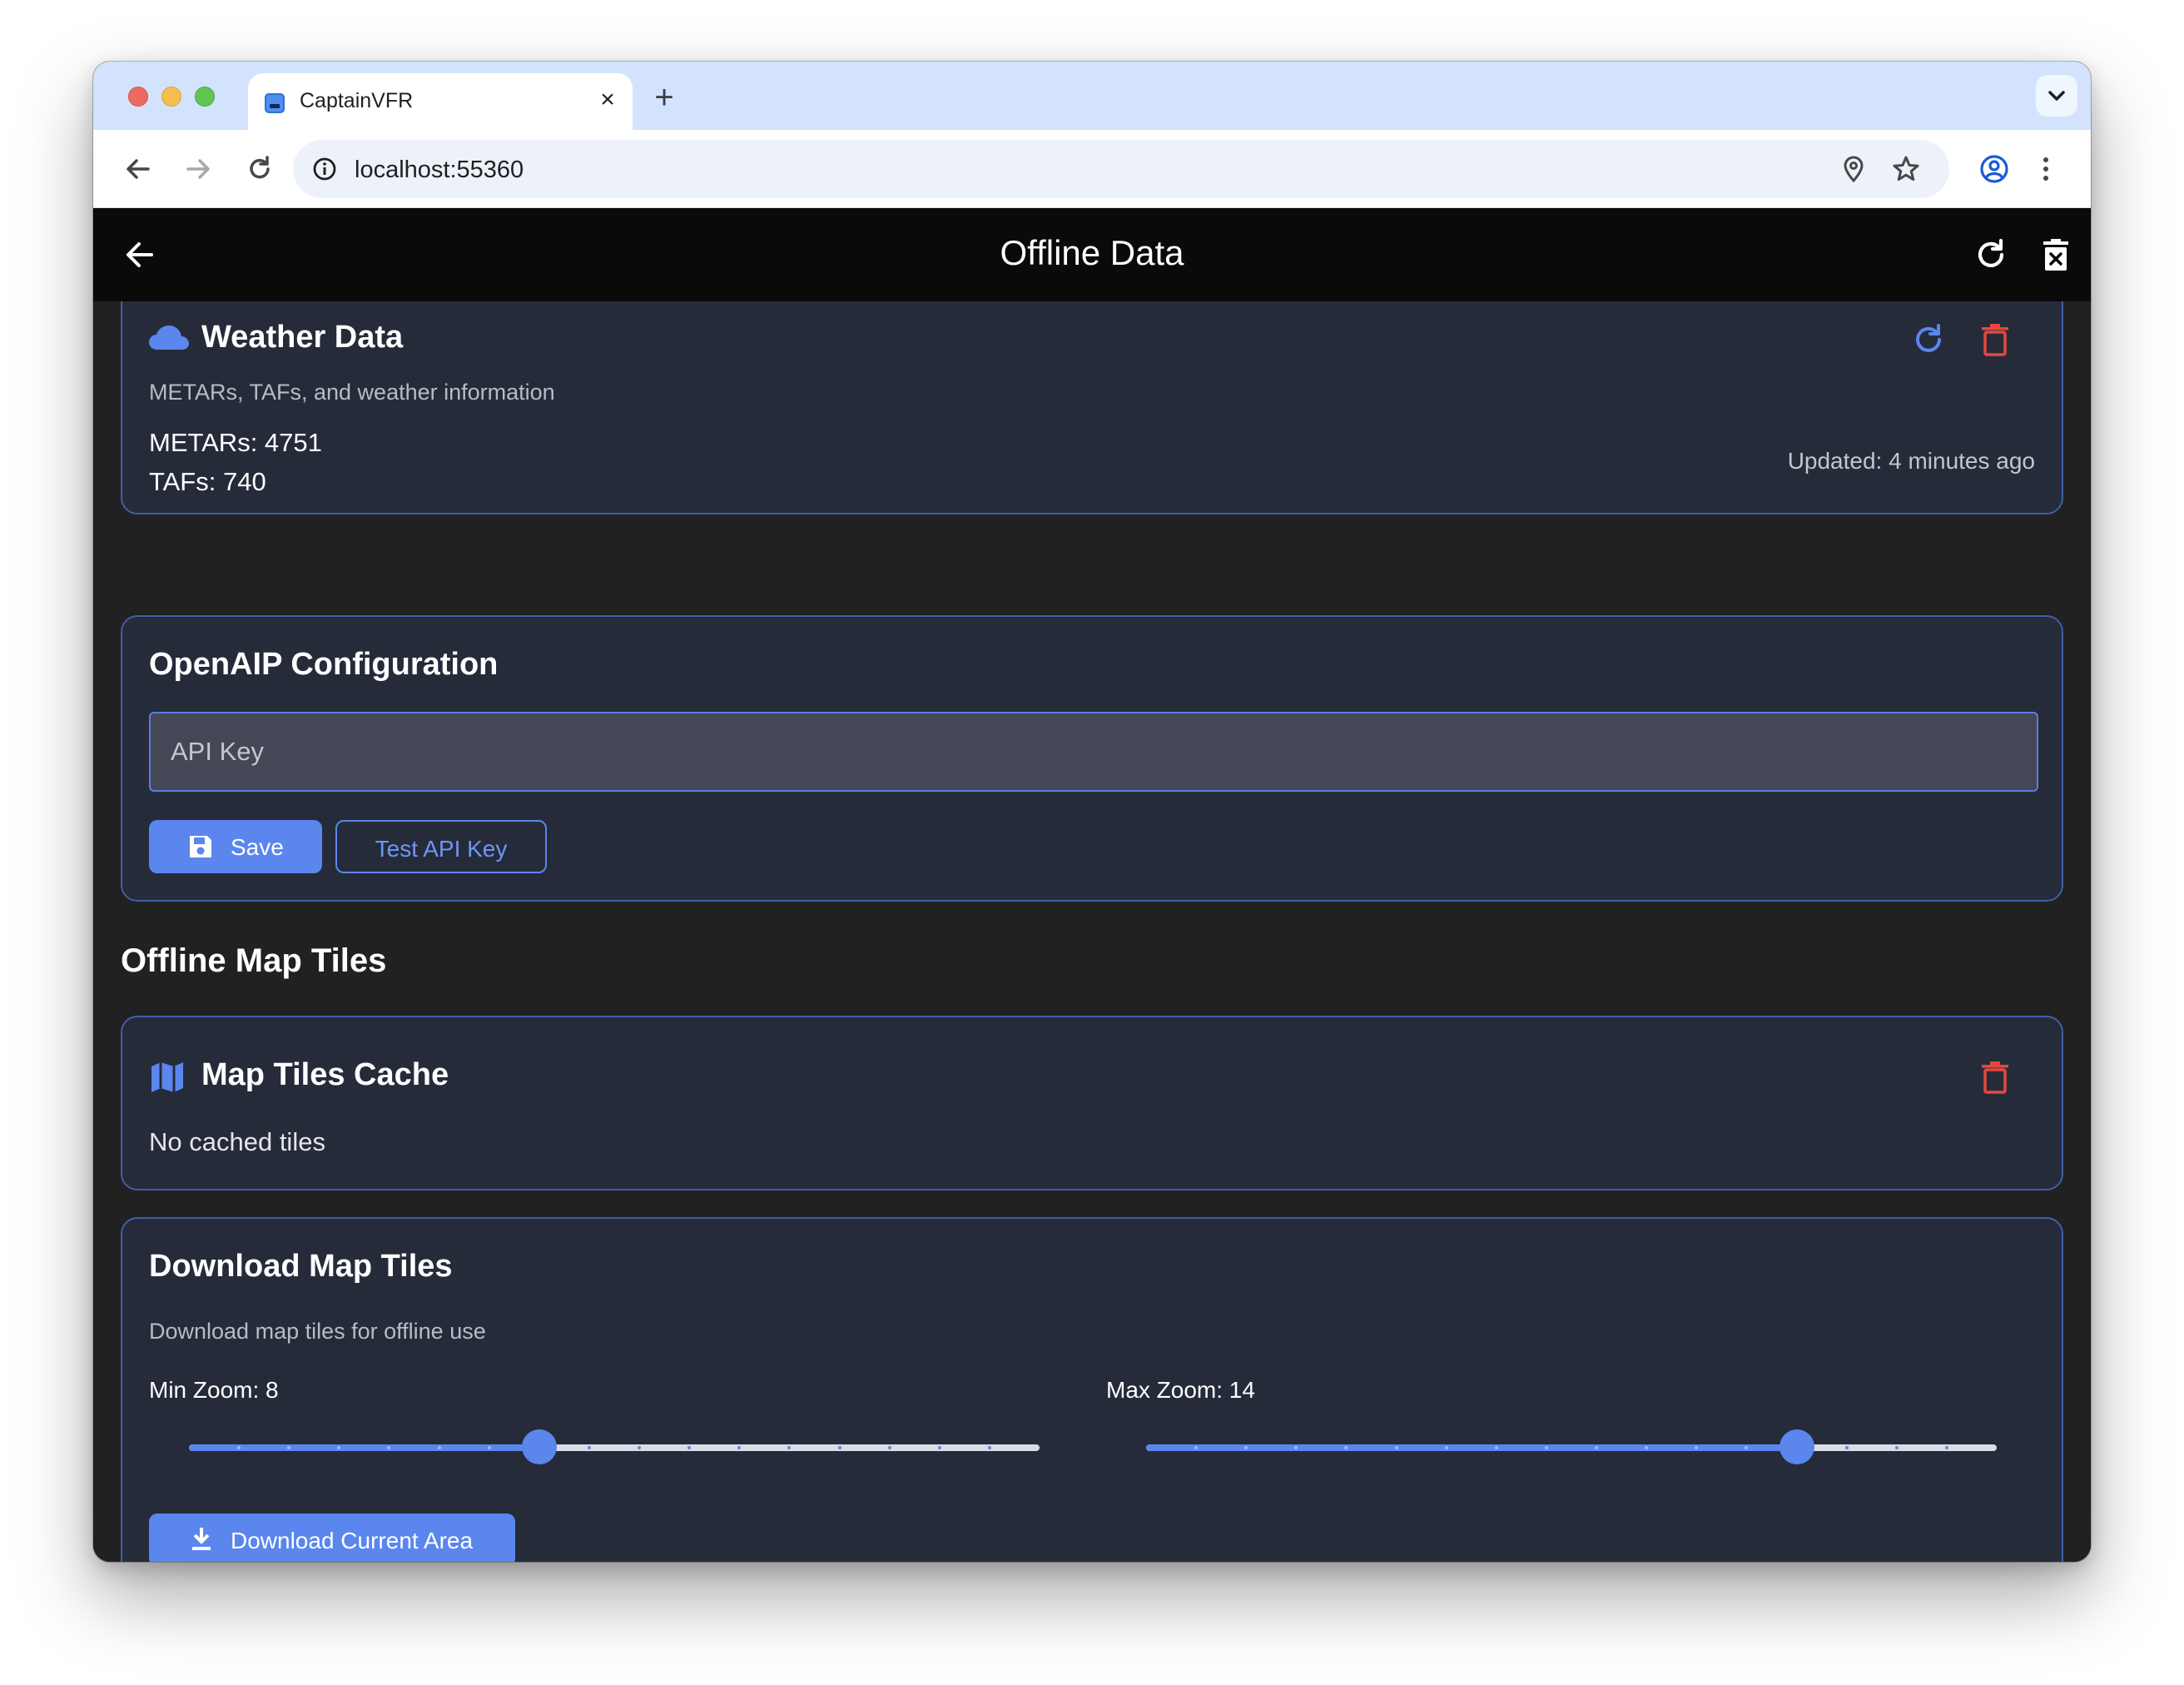  Describe the element at coordinates (440, 102) in the screenshot. I see `browser-tab: CaptainVFR ×` at that location.